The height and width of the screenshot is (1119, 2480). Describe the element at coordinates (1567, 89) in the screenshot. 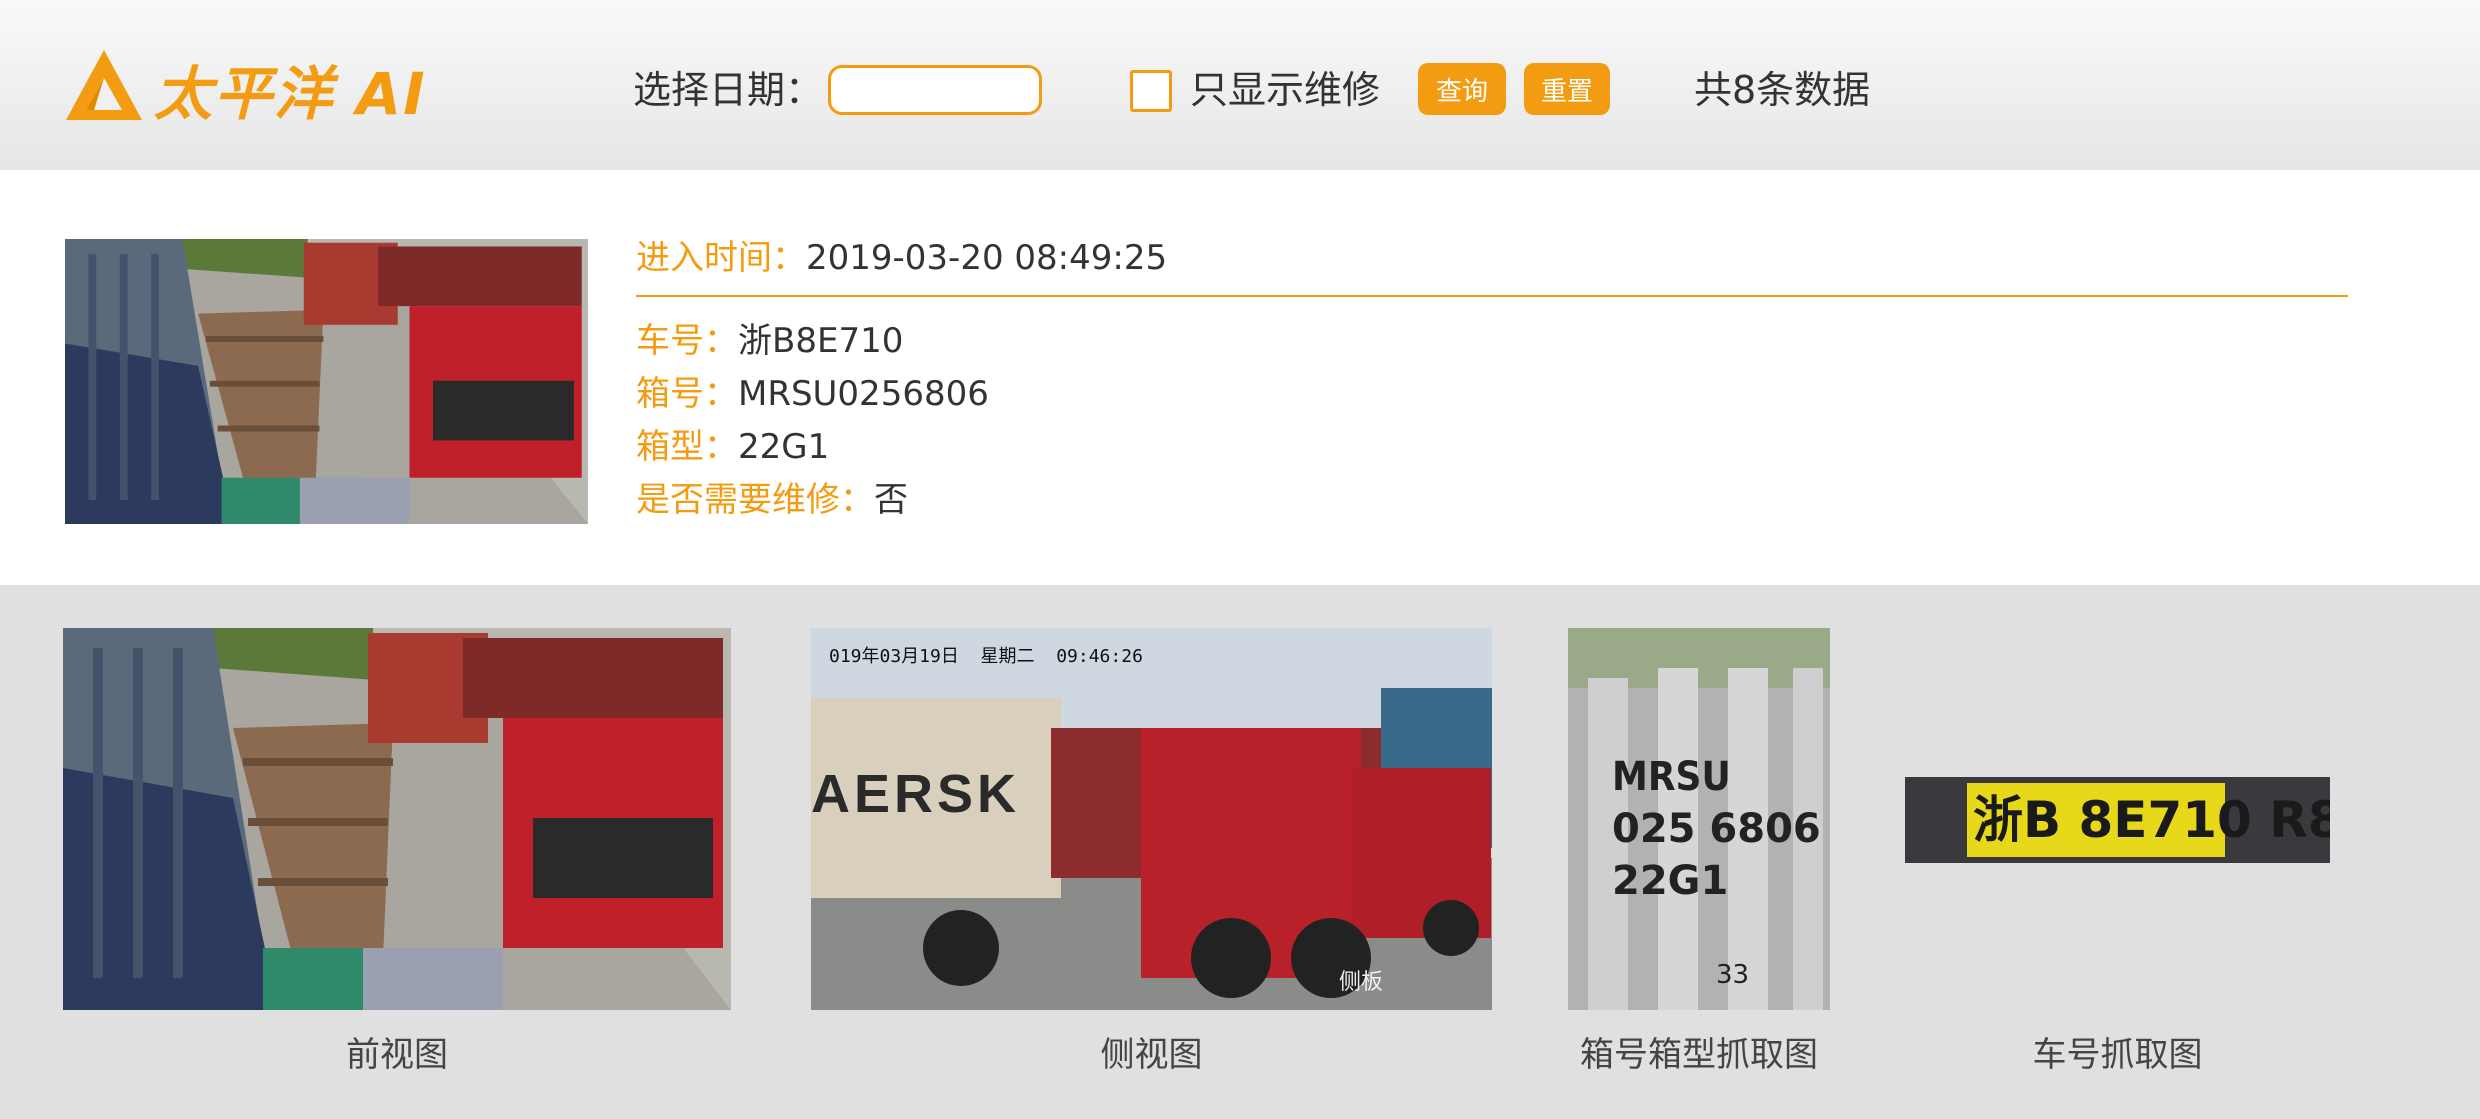

I see `reset-button: 重置` at that location.